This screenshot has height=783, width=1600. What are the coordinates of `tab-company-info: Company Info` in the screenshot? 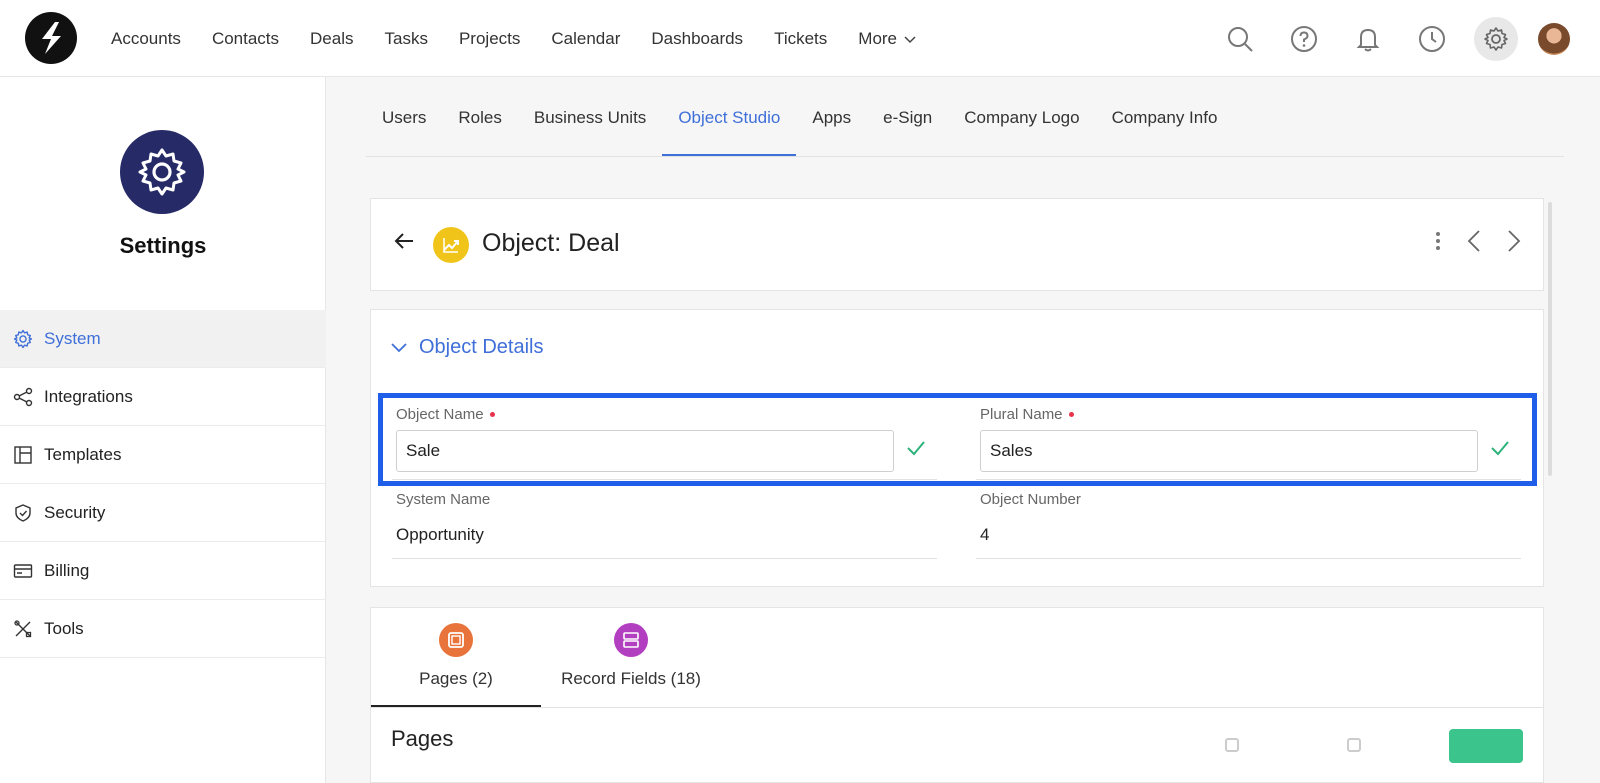 It's located at (1165, 119).